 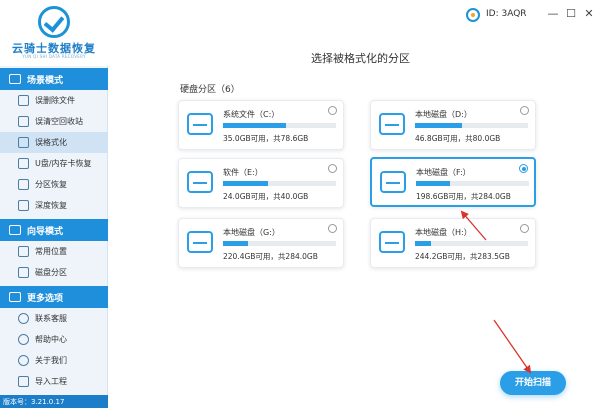 What do you see at coordinates (23, 100) in the screenshot?
I see `file-delete-icon` at bounding box center [23, 100].